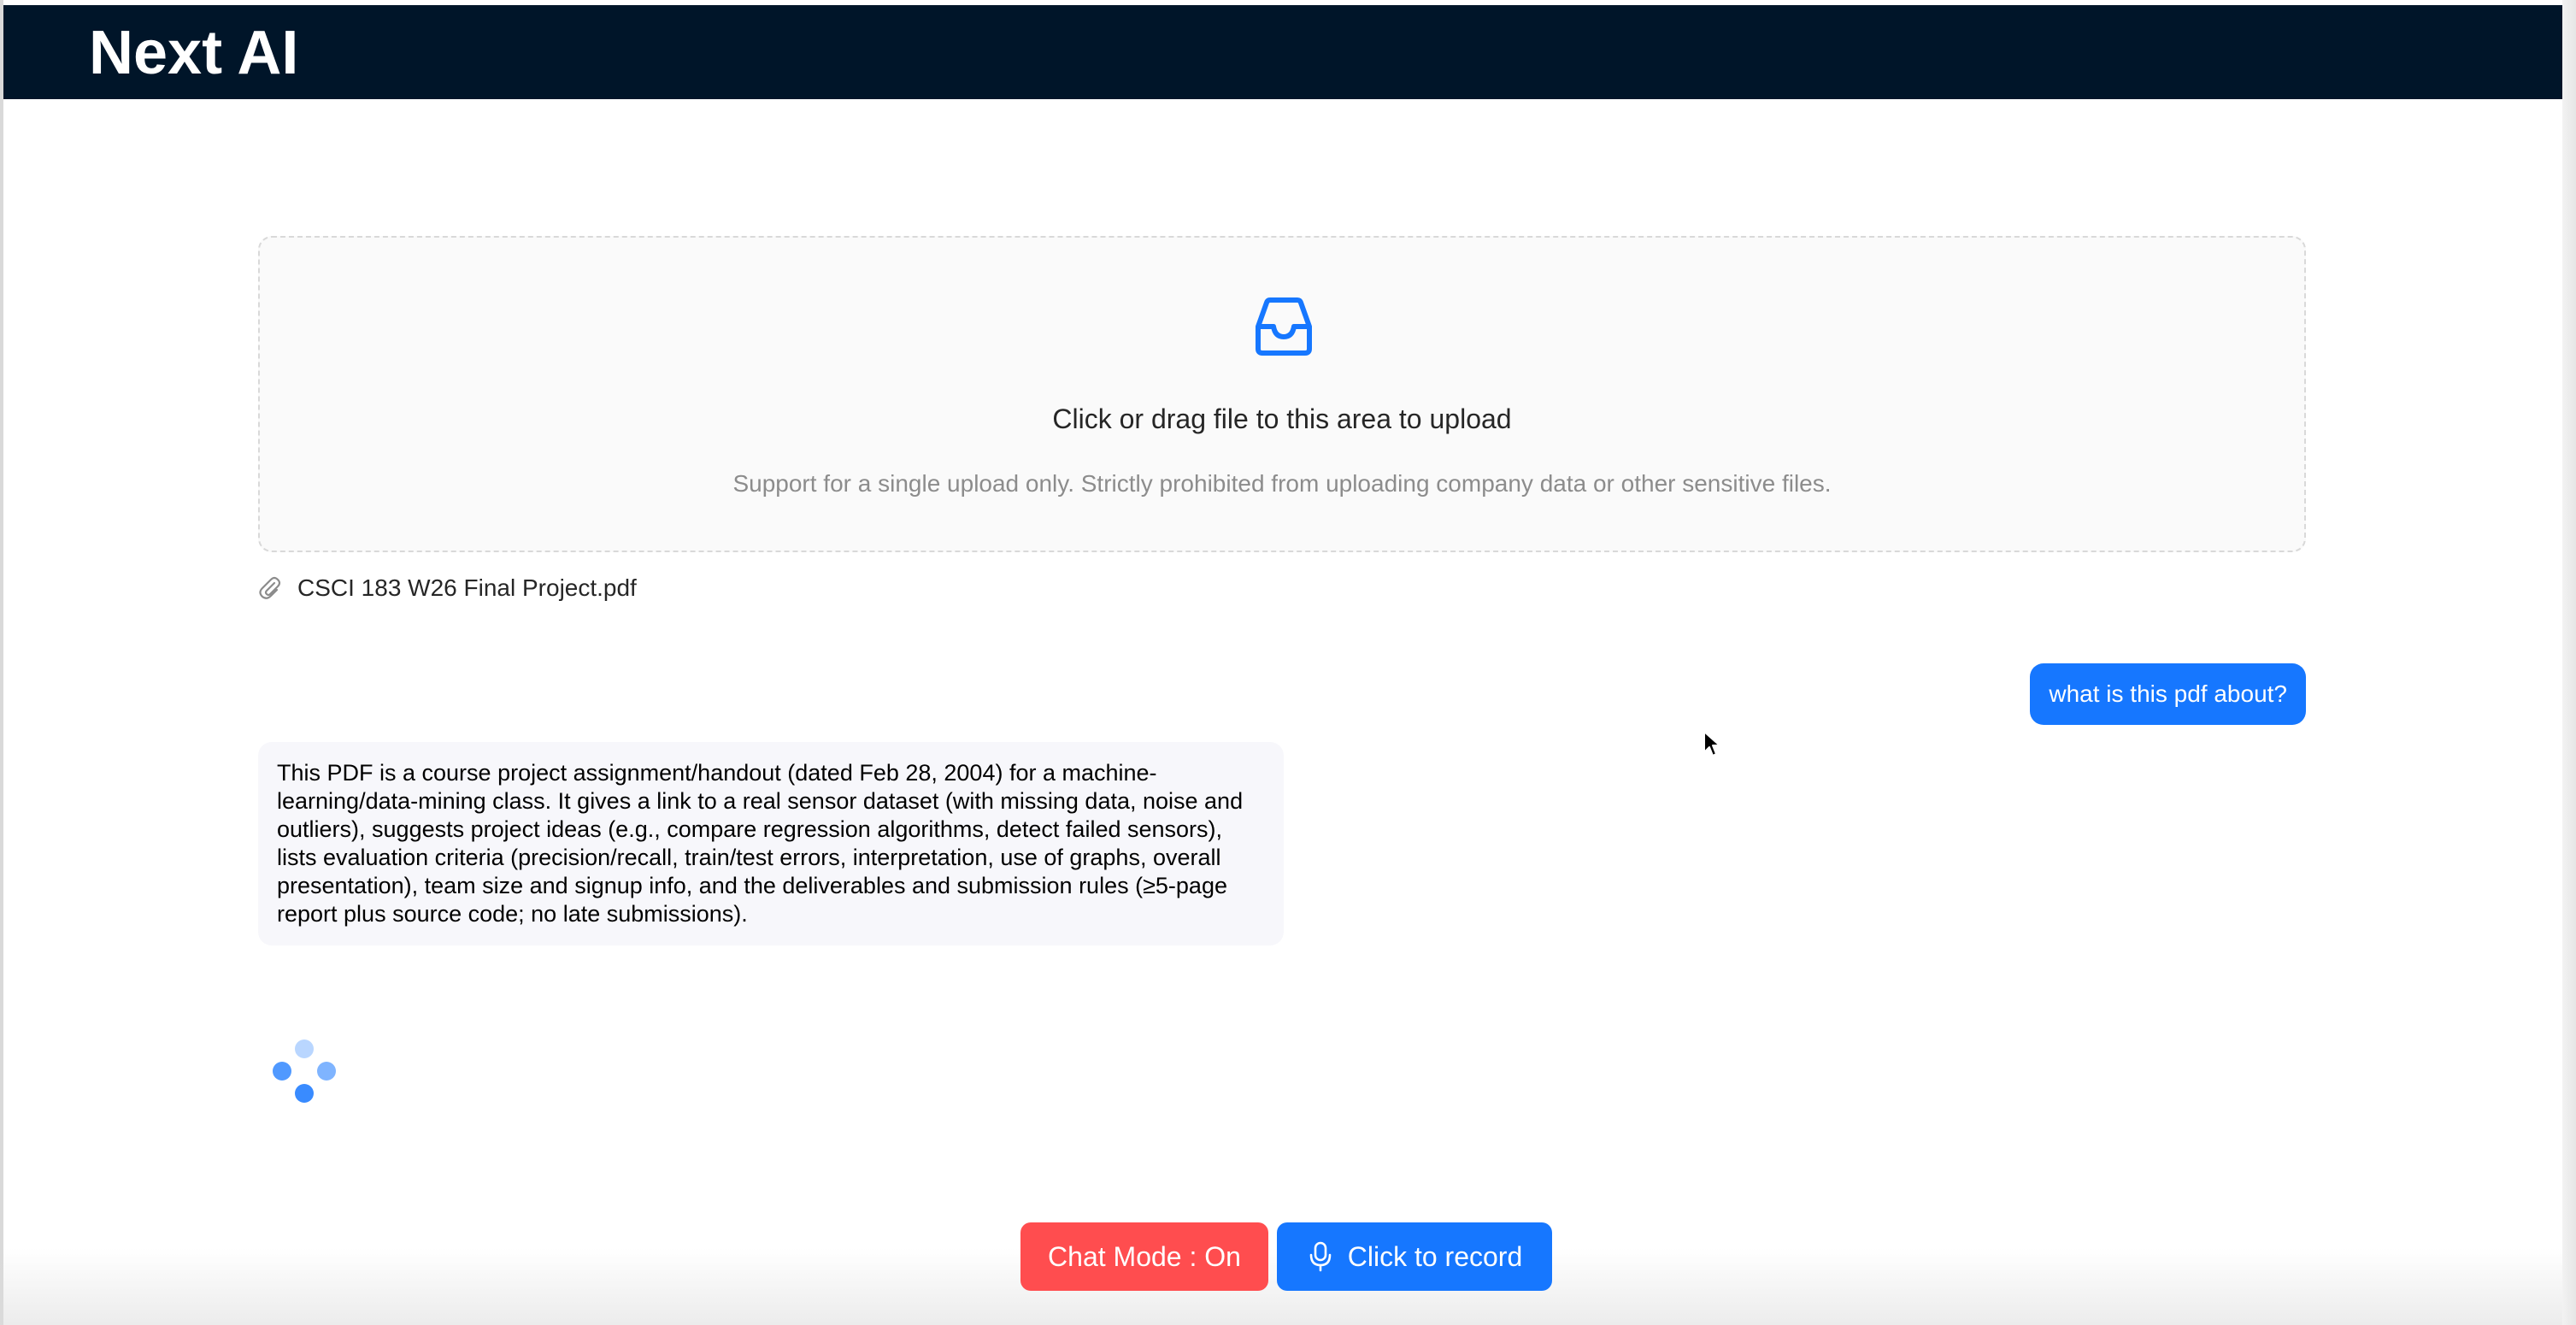 Image resolution: width=2576 pixels, height=1325 pixels. I want to click on chat-mode-toggle-button: Chat Mode : On, so click(1144, 1256).